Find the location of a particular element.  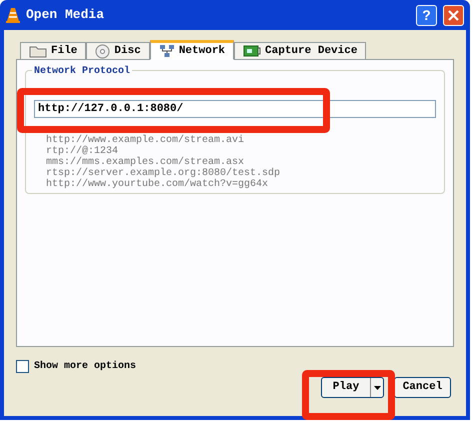

example-url: http://www.example.com/stream.avi is located at coordinates (146, 140).